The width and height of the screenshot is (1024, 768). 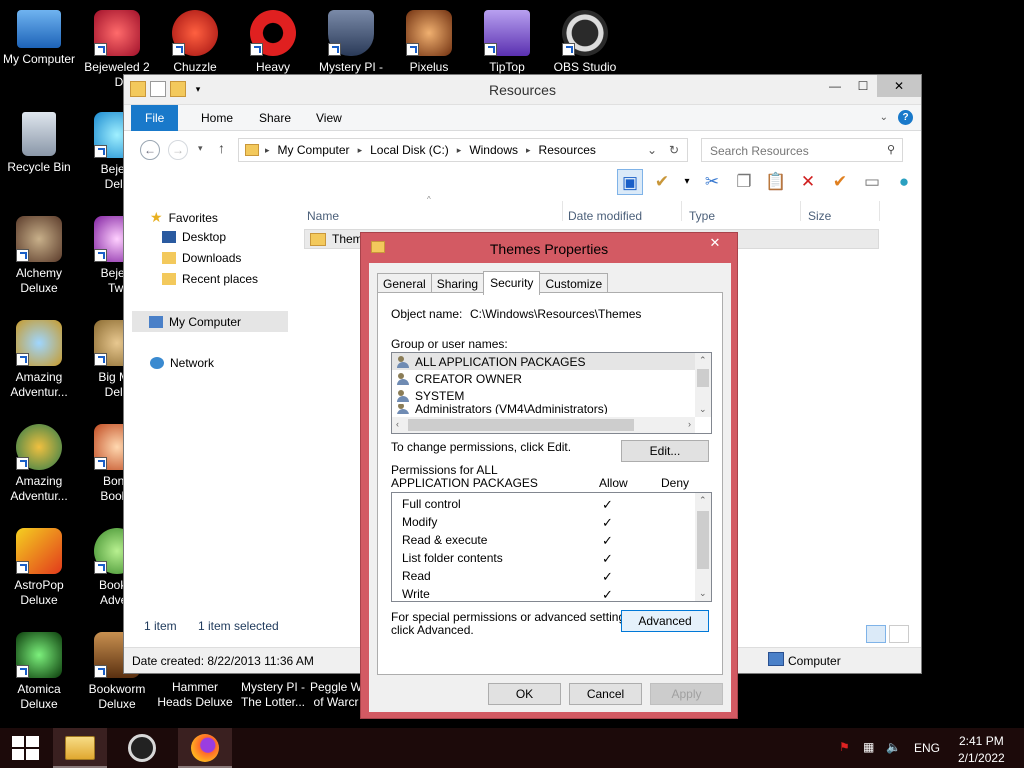 What do you see at coordinates (808, 182) in the screenshot?
I see `delete-icon: ✕` at bounding box center [808, 182].